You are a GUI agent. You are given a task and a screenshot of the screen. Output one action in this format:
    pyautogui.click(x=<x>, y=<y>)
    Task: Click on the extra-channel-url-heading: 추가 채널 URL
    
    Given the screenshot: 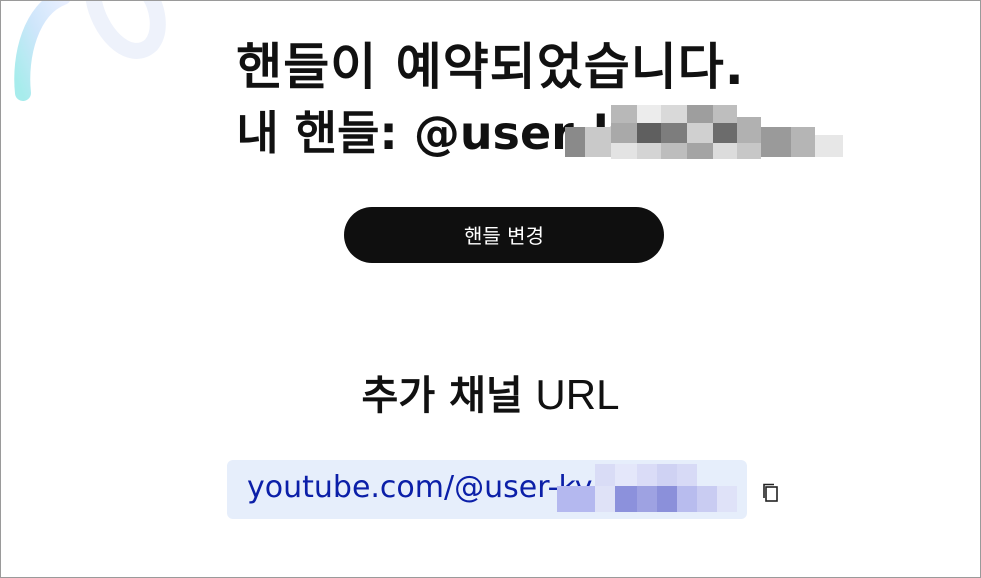 What is the action you would take?
    pyautogui.click(x=490, y=392)
    